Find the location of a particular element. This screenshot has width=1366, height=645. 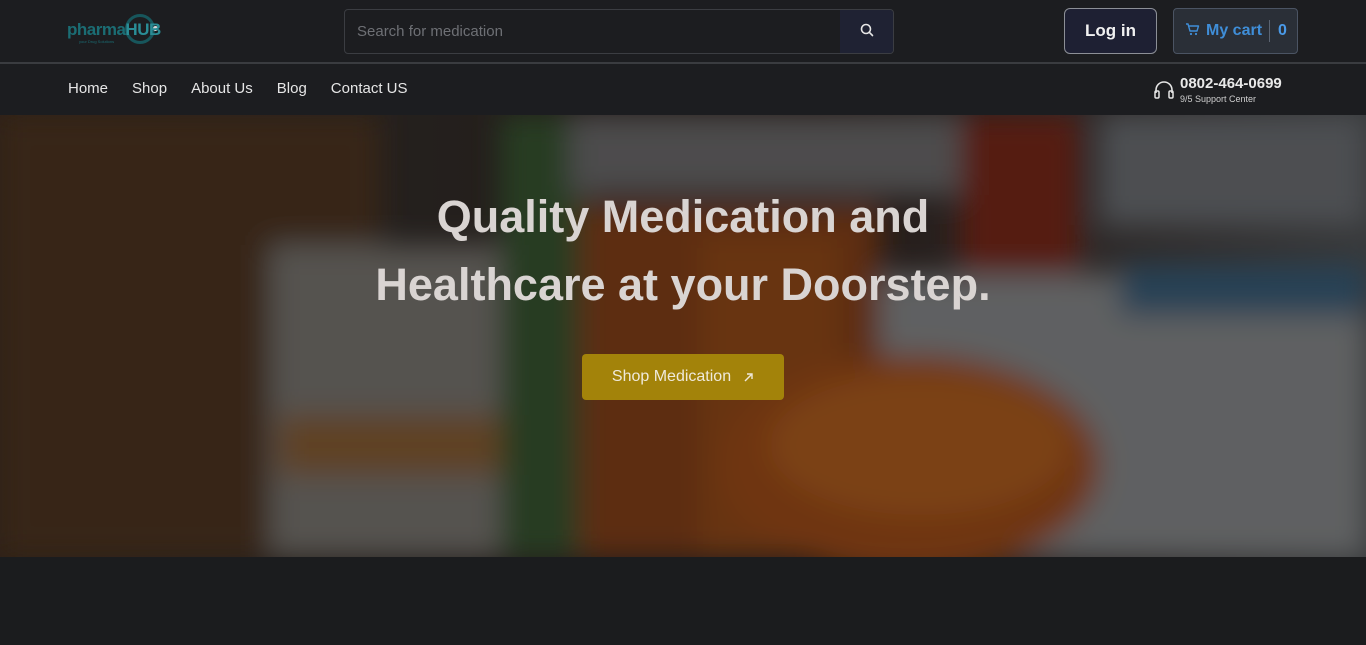

search-button is located at coordinates (866, 31).